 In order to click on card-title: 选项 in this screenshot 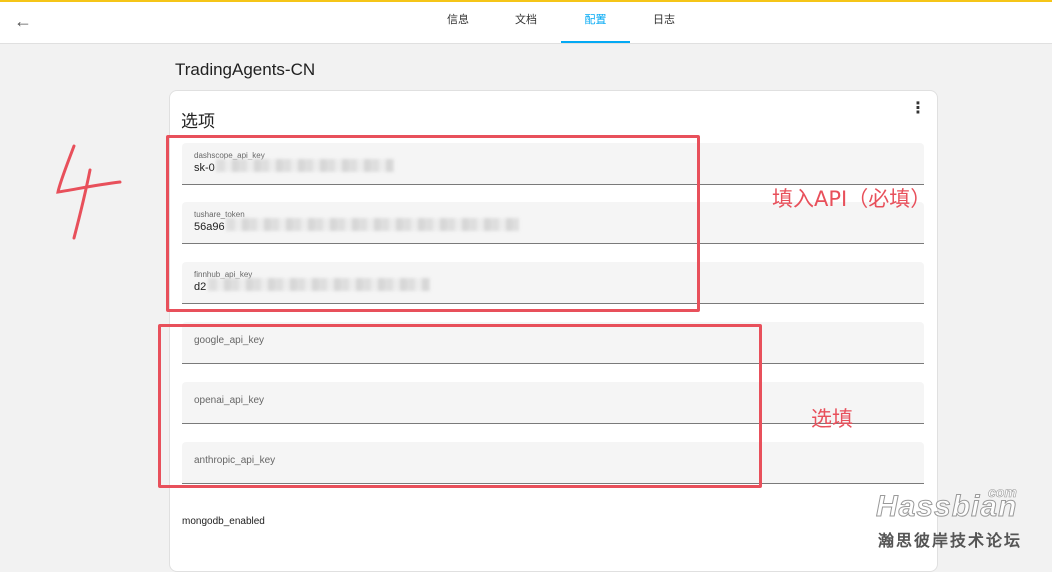, I will do `click(198, 121)`.